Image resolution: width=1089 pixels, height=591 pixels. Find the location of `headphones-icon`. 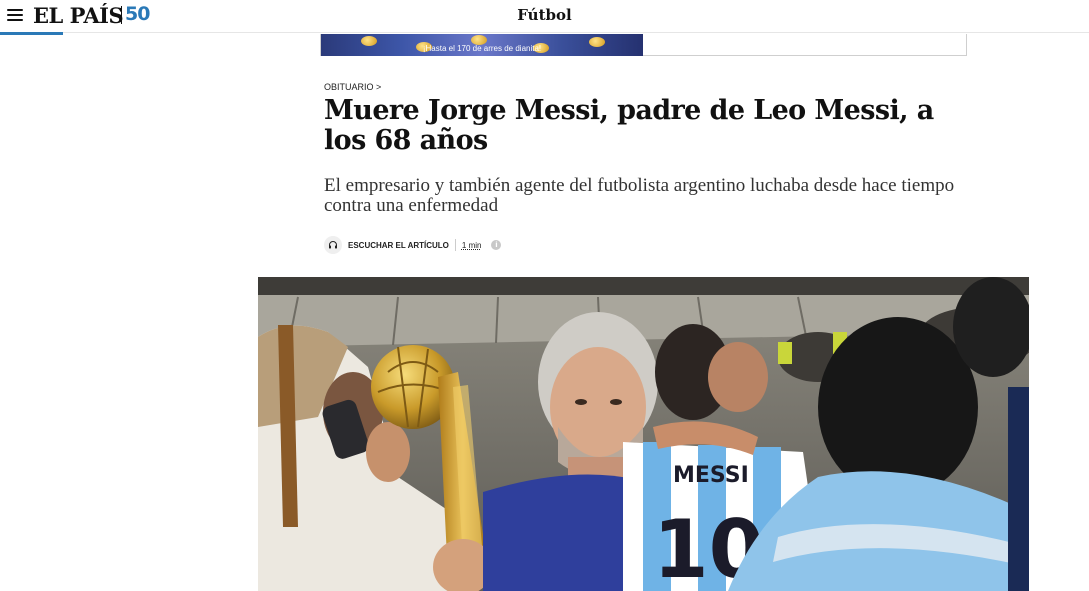

headphones-icon is located at coordinates (333, 245).